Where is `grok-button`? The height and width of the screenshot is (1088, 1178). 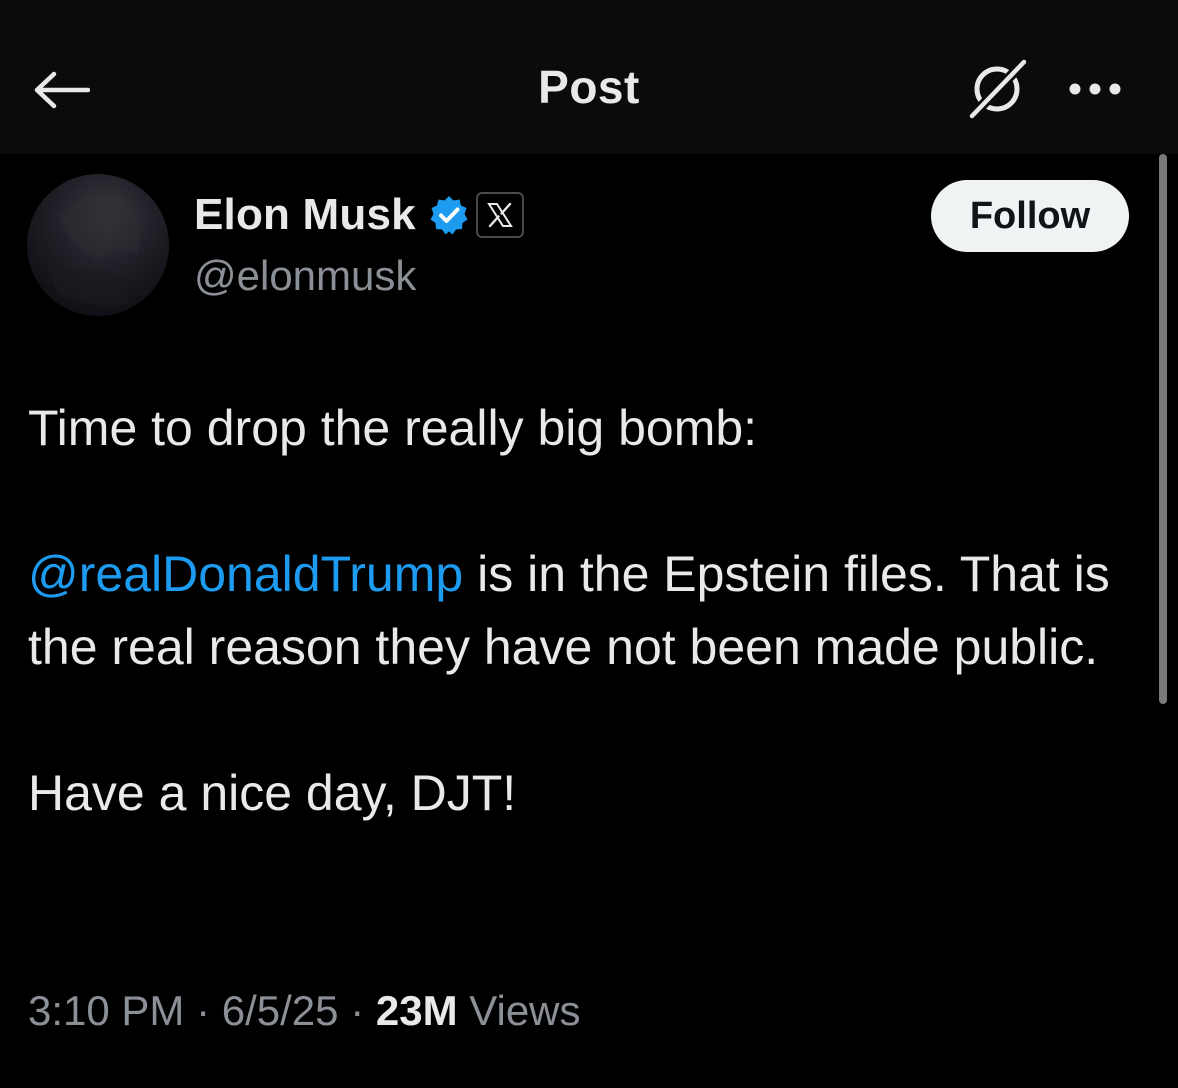 grok-button is located at coordinates (997, 89).